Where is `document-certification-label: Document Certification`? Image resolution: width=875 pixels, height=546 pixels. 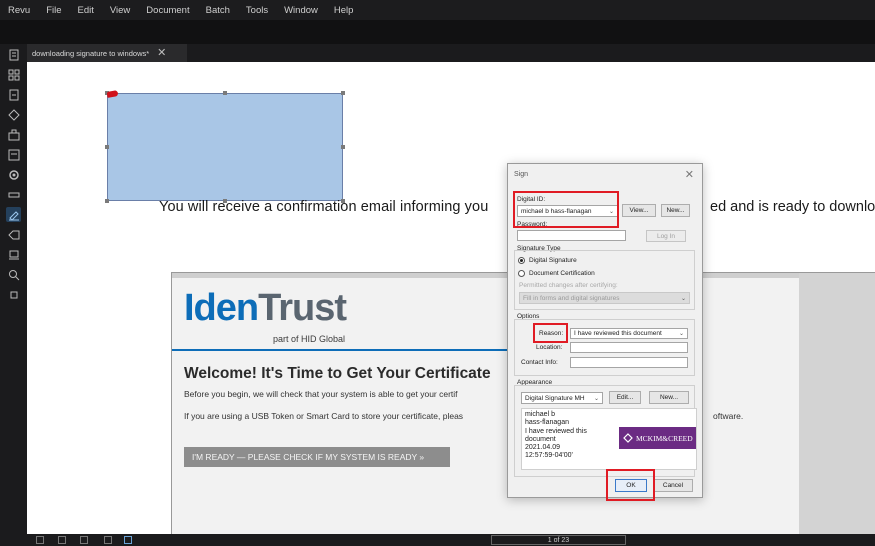
document-certification-label: Document Certification is located at coordinates (562, 273).